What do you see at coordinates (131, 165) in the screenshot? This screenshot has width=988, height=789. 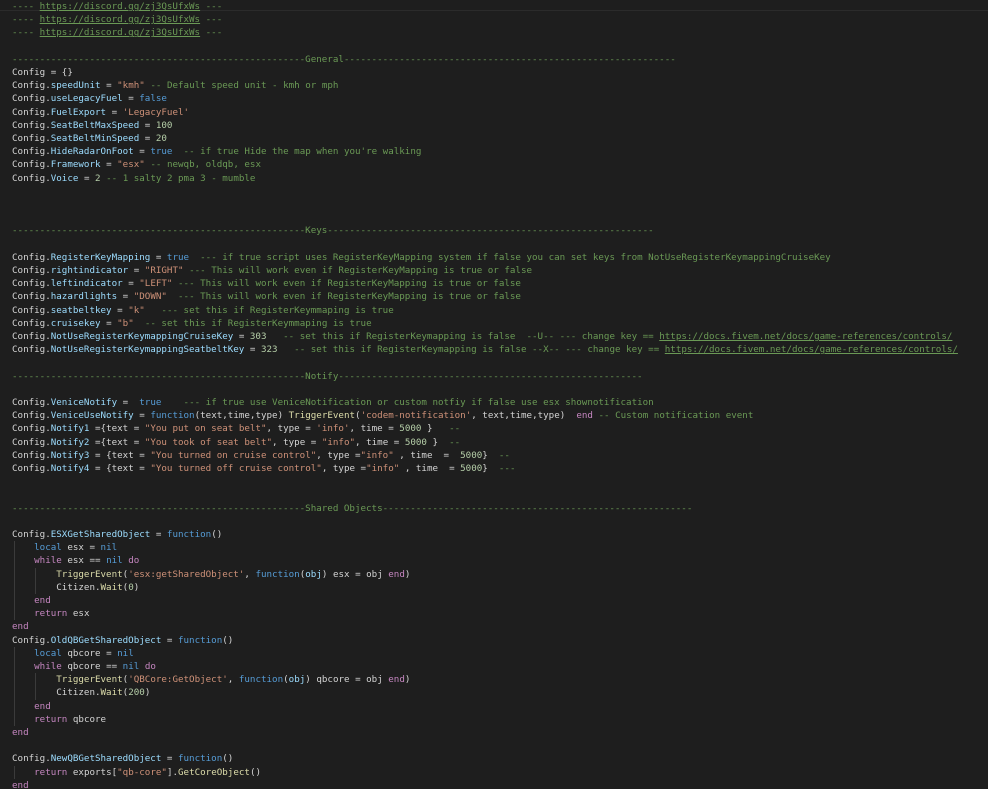 I see `code-token: "esx"` at bounding box center [131, 165].